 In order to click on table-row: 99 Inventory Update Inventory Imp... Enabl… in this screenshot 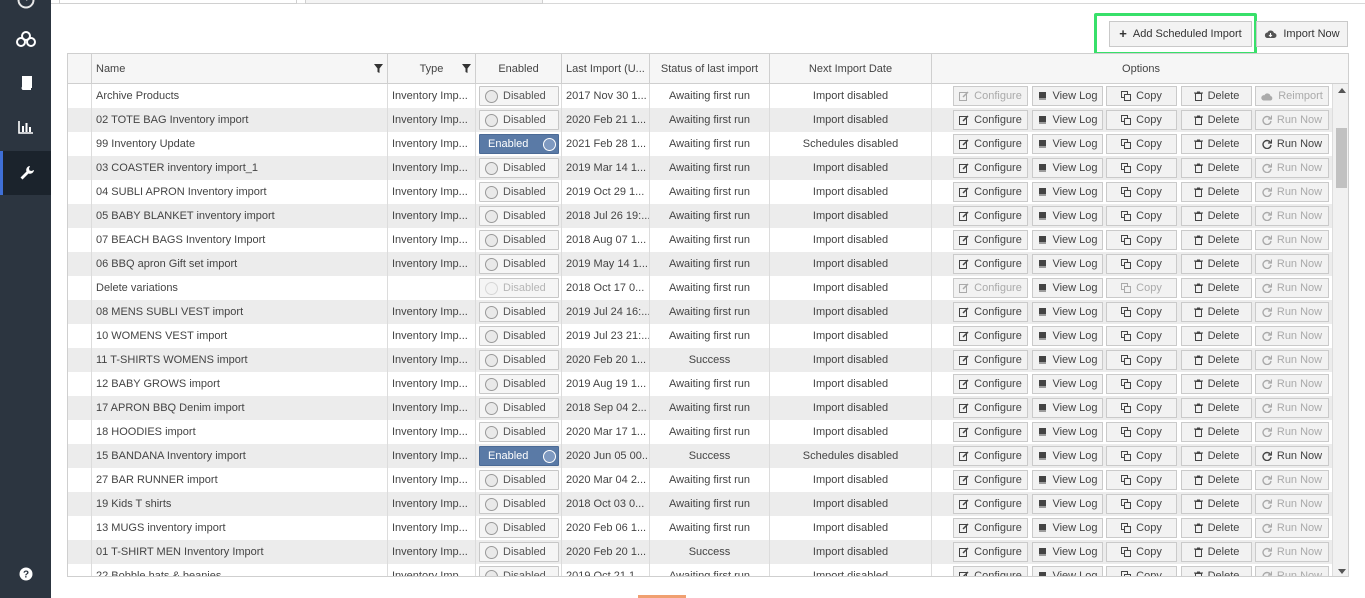, I will do `click(700, 144)`.